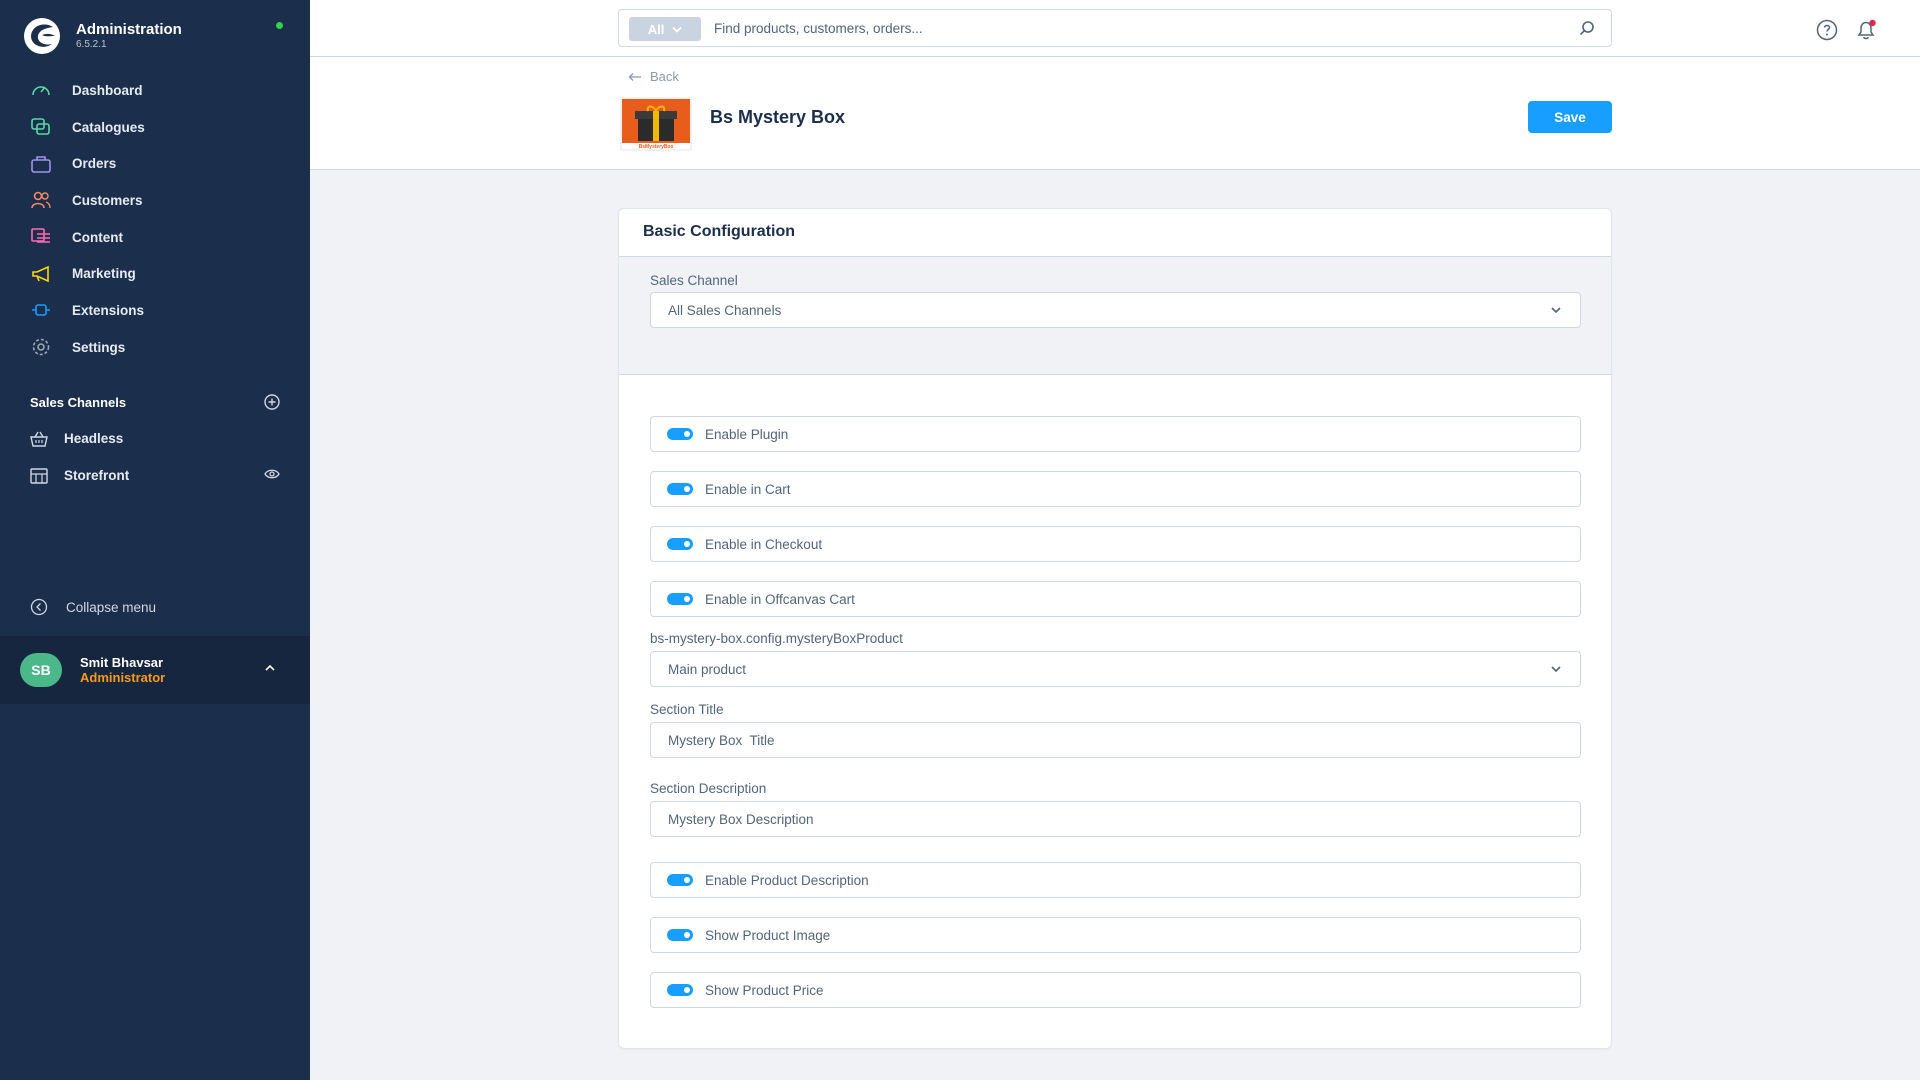 Image resolution: width=1920 pixels, height=1080 pixels. What do you see at coordinates (270, 668) in the screenshot?
I see `chevron-up-icon` at bounding box center [270, 668].